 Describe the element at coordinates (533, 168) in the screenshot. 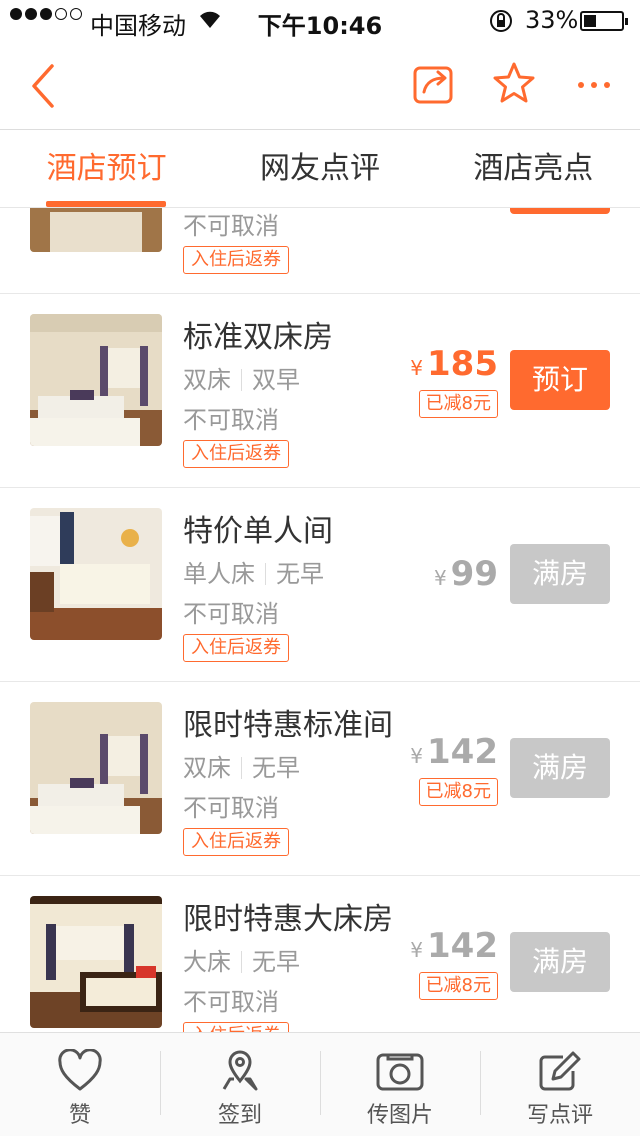

I see `tab-highlights: 酒店亮点` at that location.